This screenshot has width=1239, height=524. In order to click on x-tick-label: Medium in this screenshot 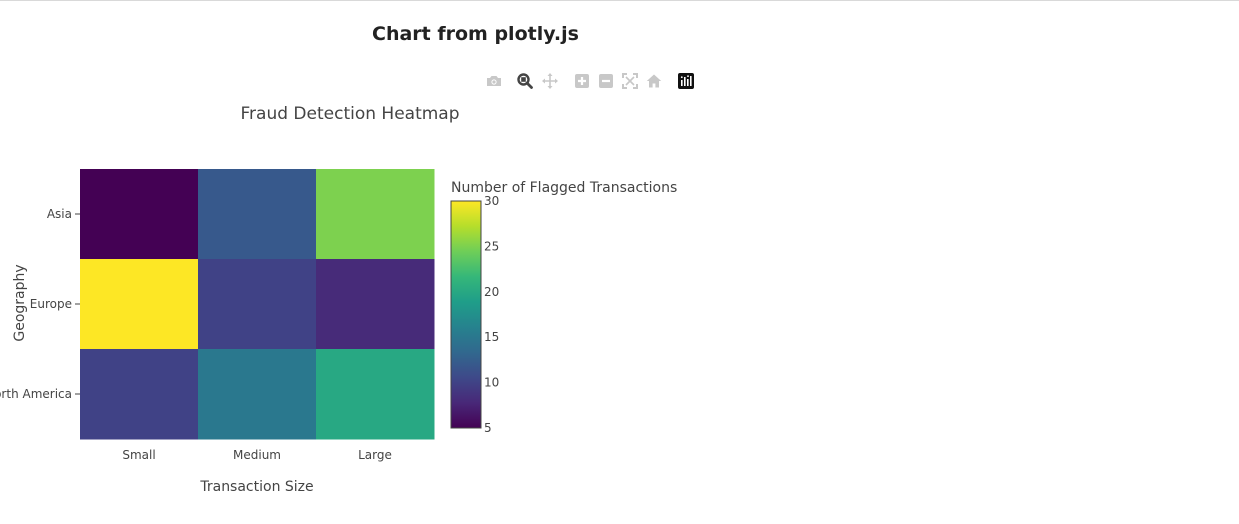, I will do `click(257, 455)`.